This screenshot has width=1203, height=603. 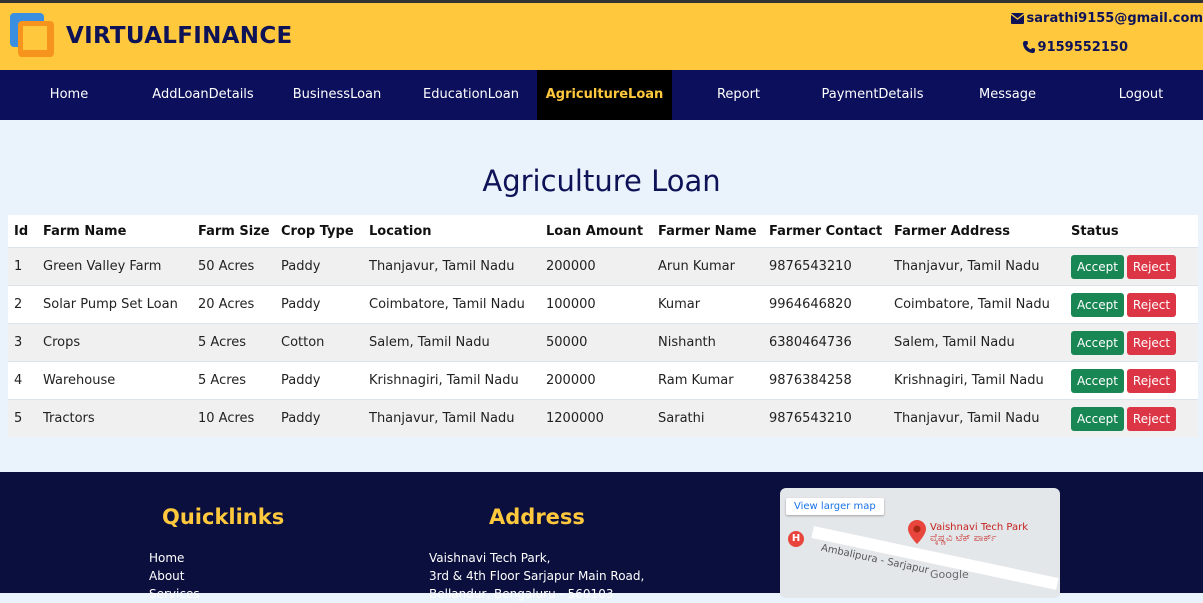 What do you see at coordinates (831, 380) in the screenshot?
I see `cell-farmer-contact: 9876384258` at bounding box center [831, 380].